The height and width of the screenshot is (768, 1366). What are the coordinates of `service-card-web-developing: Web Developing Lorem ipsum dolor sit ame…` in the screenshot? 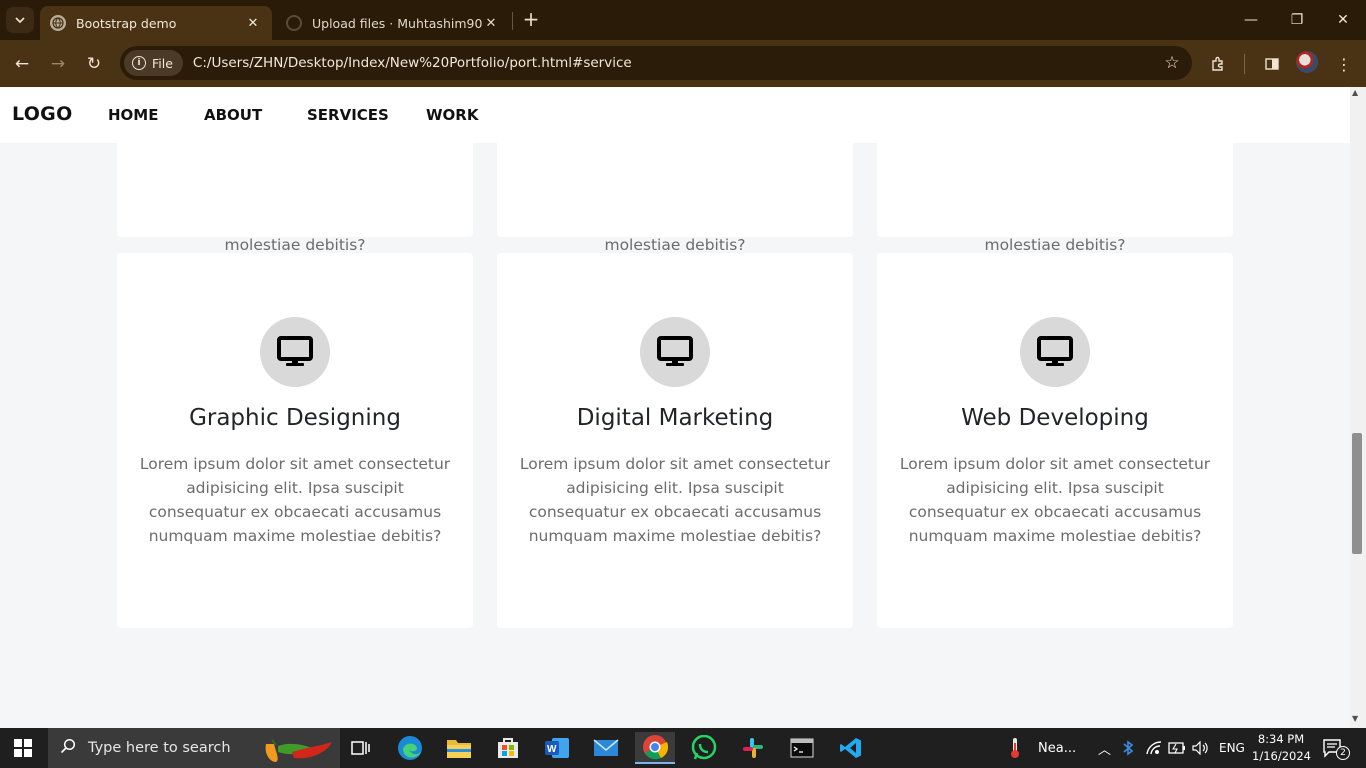 It's located at (1055, 440).